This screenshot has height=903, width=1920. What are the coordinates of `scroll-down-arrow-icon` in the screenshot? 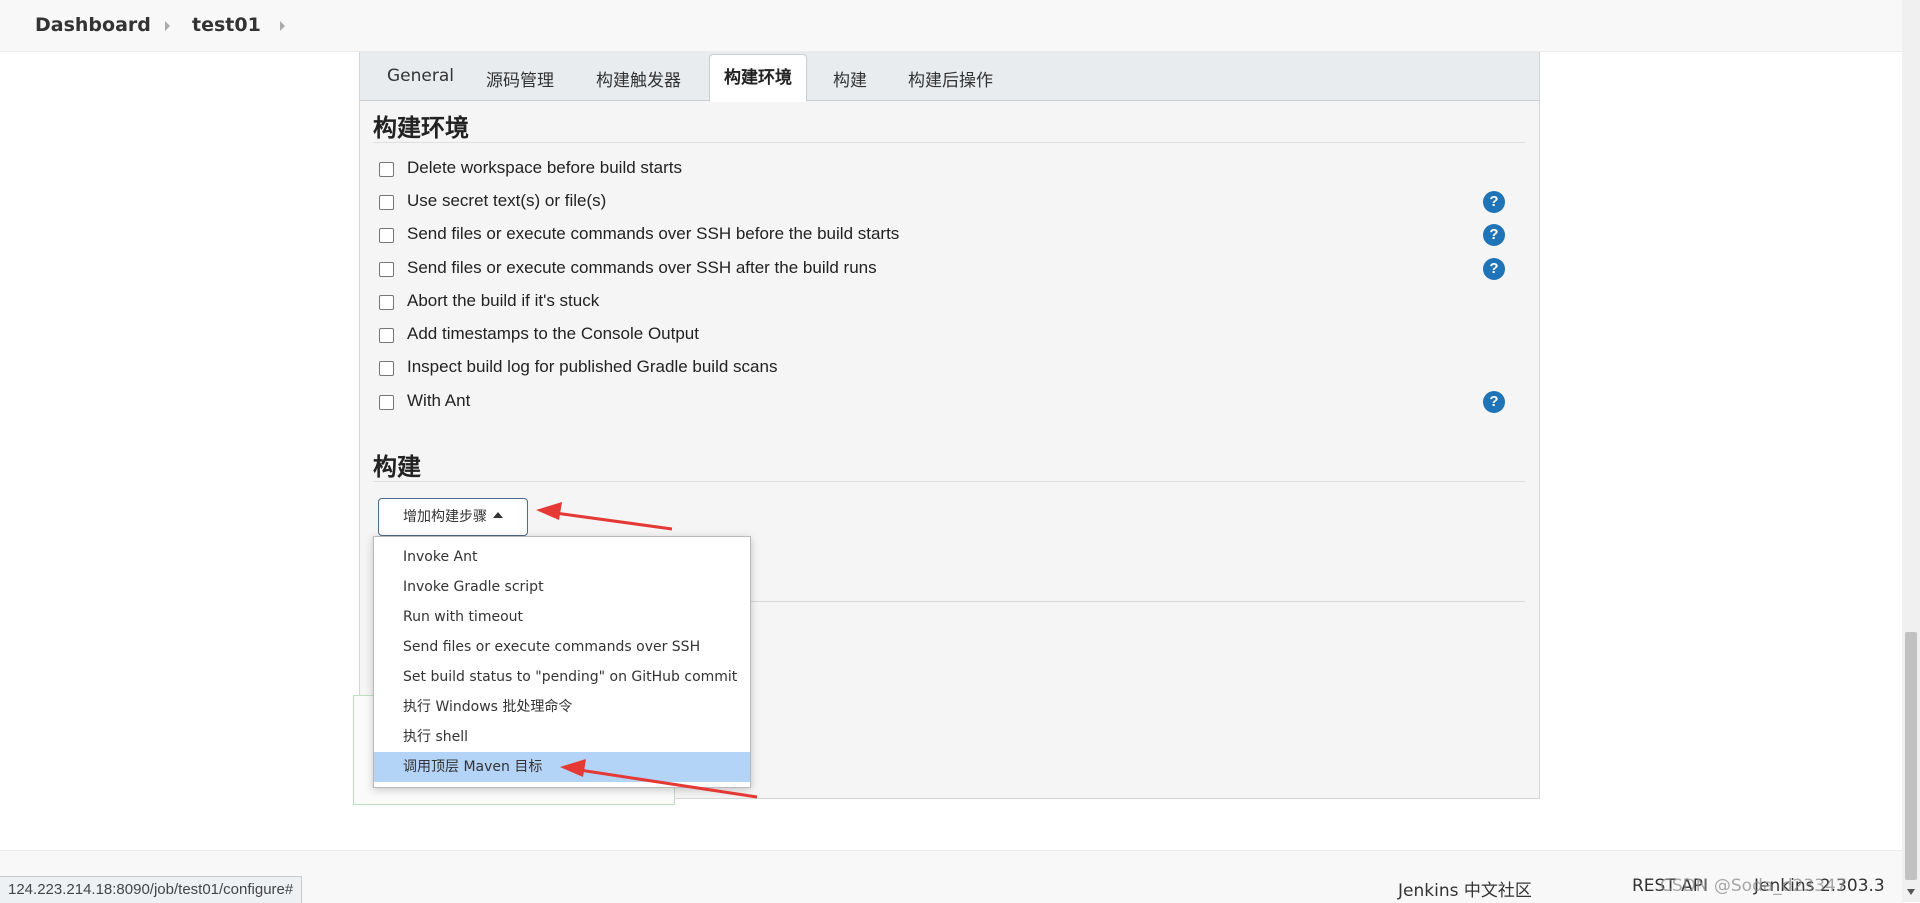 It's located at (1911, 892).